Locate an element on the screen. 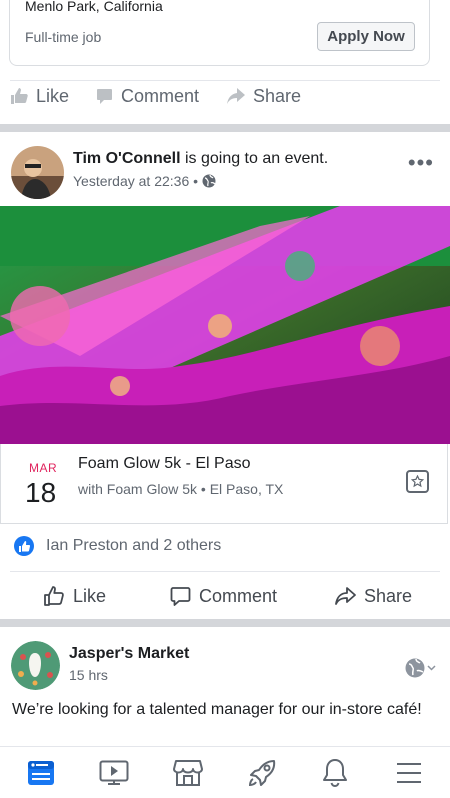  event-subtitle: with Foam Glow 5k • El Paso, TX is located at coordinates (181, 489).